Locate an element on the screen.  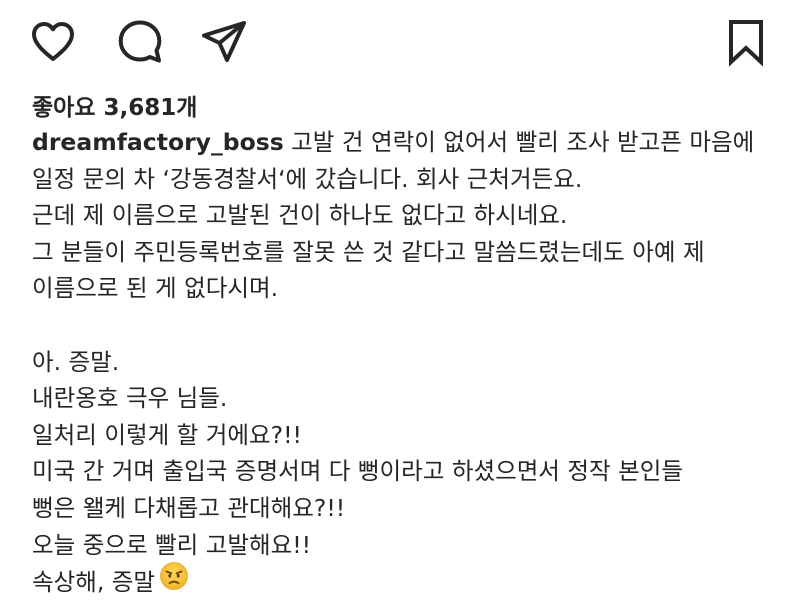
angry-face-emoji-icon is located at coordinates (174, 581).